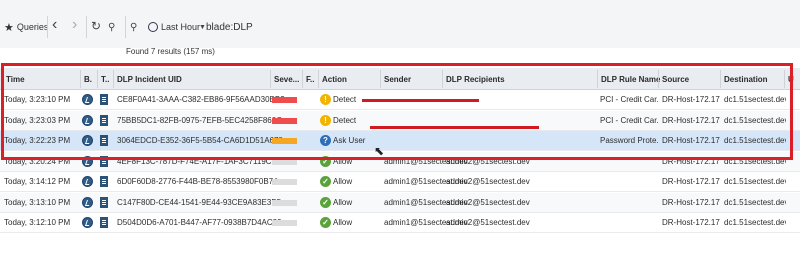 The image size is (800, 255). Describe the element at coordinates (111, 27) in the screenshot. I see `case-search-icon: ⚲` at that location.